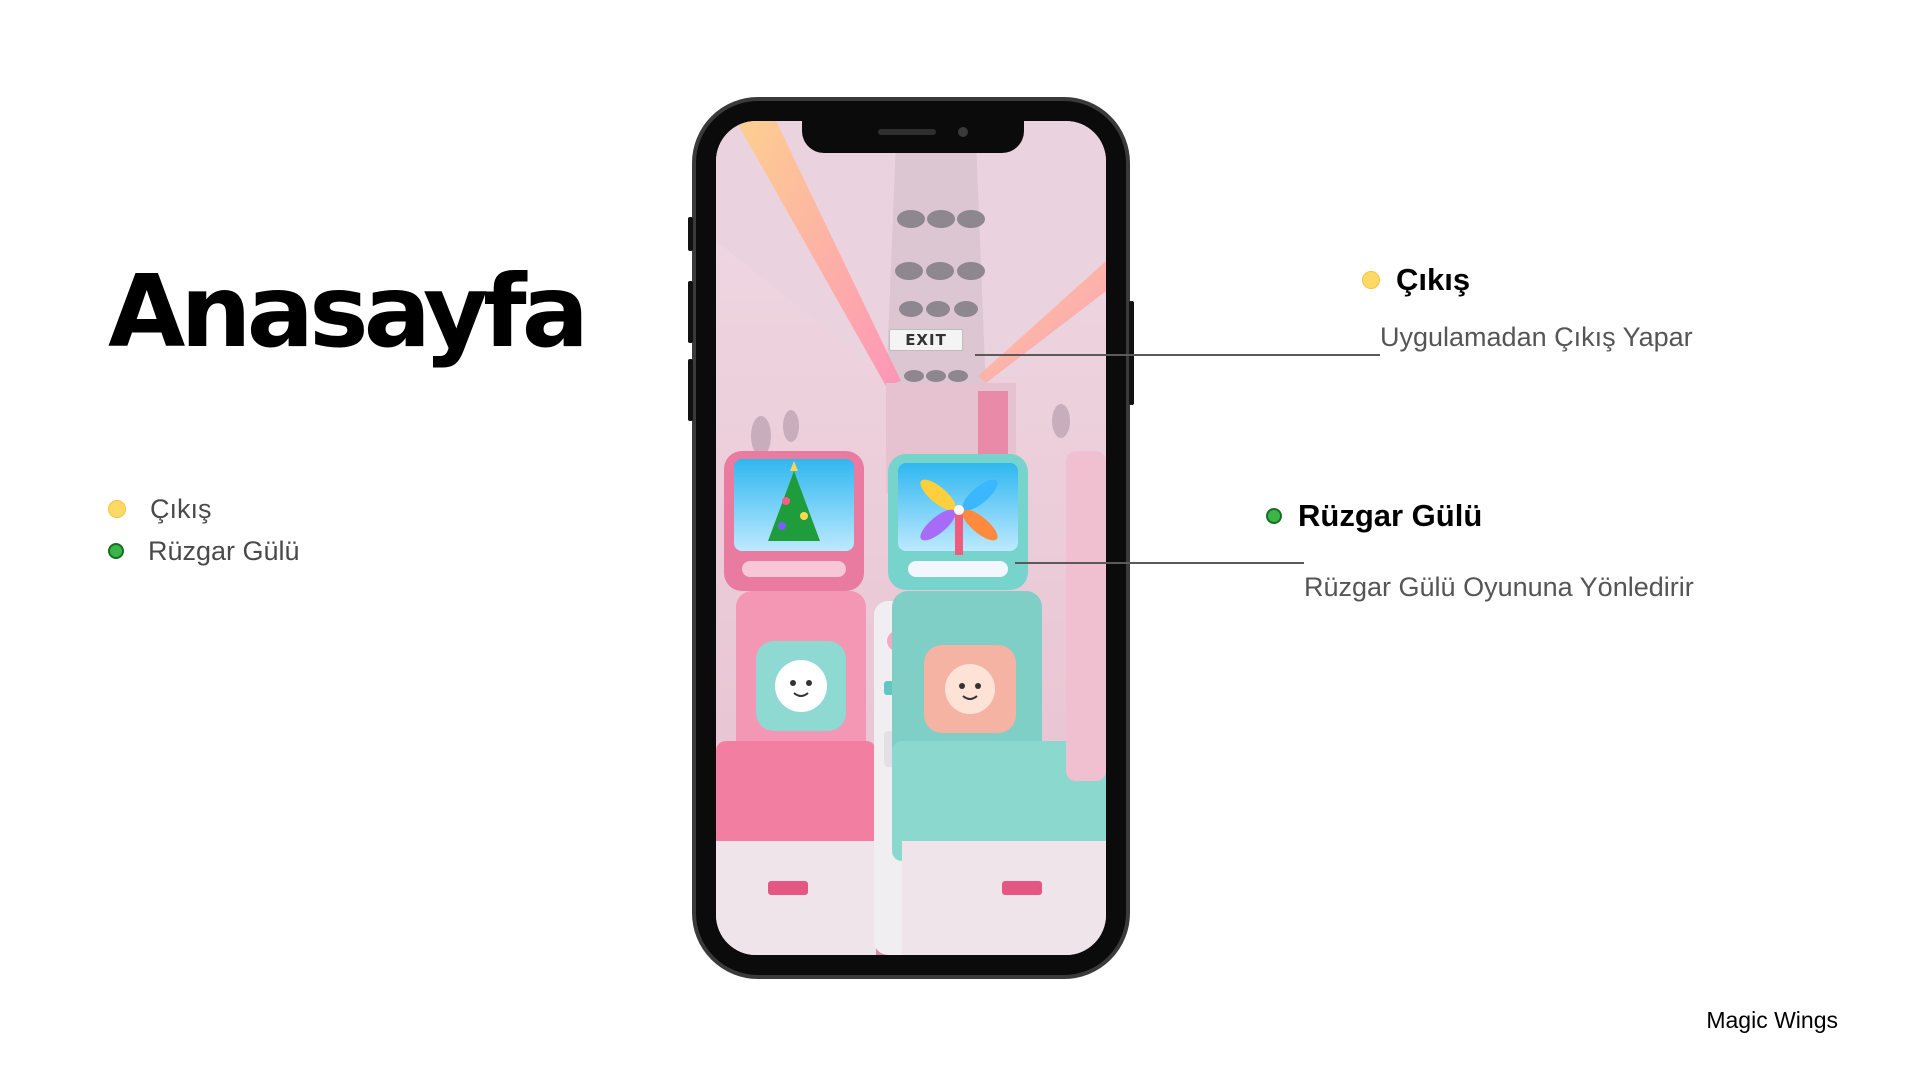 The width and height of the screenshot is (1920, 1080). Describe the element at coordinates (926, 340) in the screenshot. I see `exit-sign: EXIT` at that location.